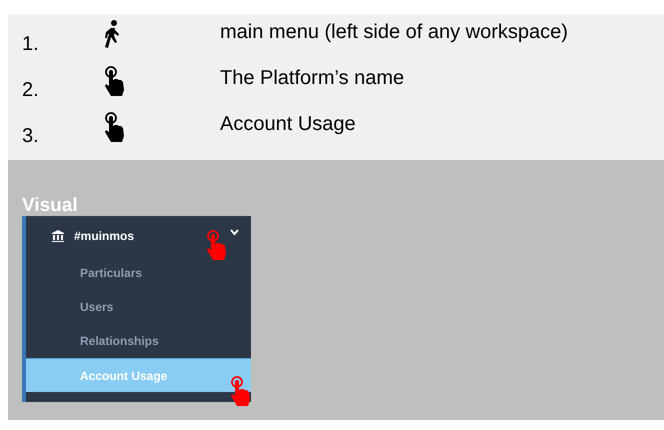 The height and width of the screenshot is (430, 664). I want to click on chevron-icon, so click(234, 232).